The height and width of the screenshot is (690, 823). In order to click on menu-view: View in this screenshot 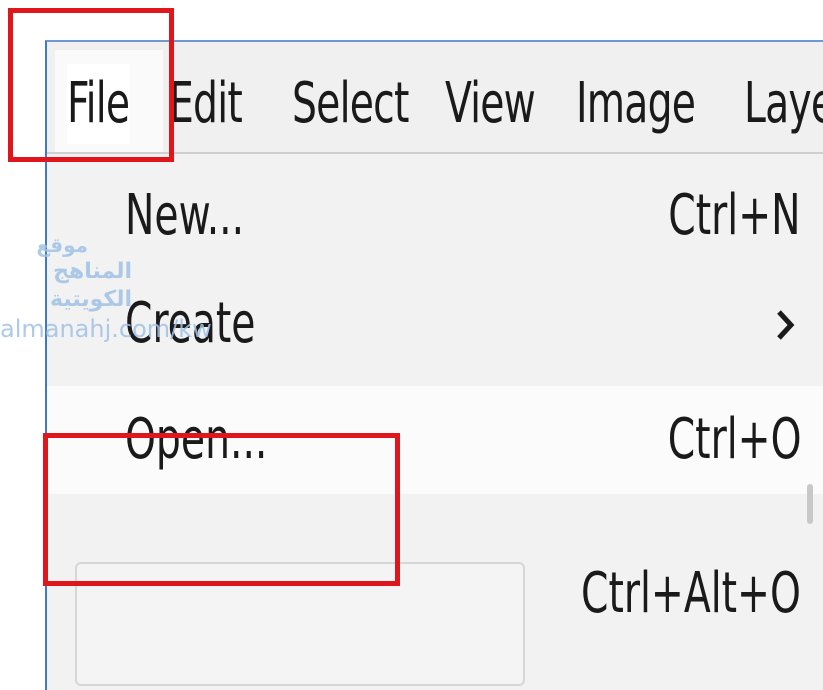, I will do `click(490, 104)`.